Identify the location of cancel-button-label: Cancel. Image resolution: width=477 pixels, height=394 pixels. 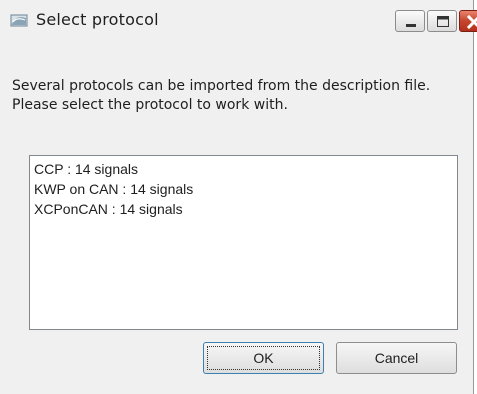
(396, 358).